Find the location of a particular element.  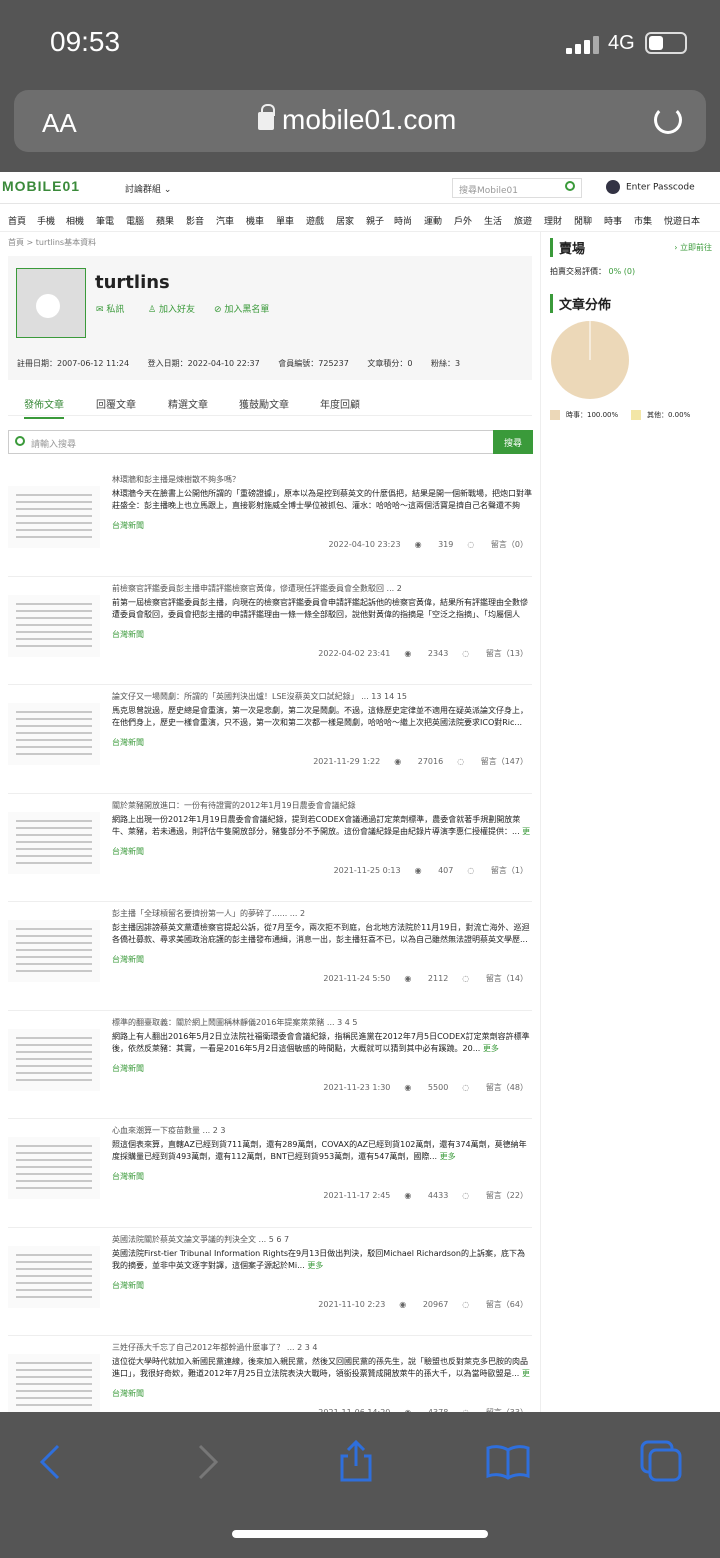

category-item: 閒聊 is located at coordinates (583, 220).